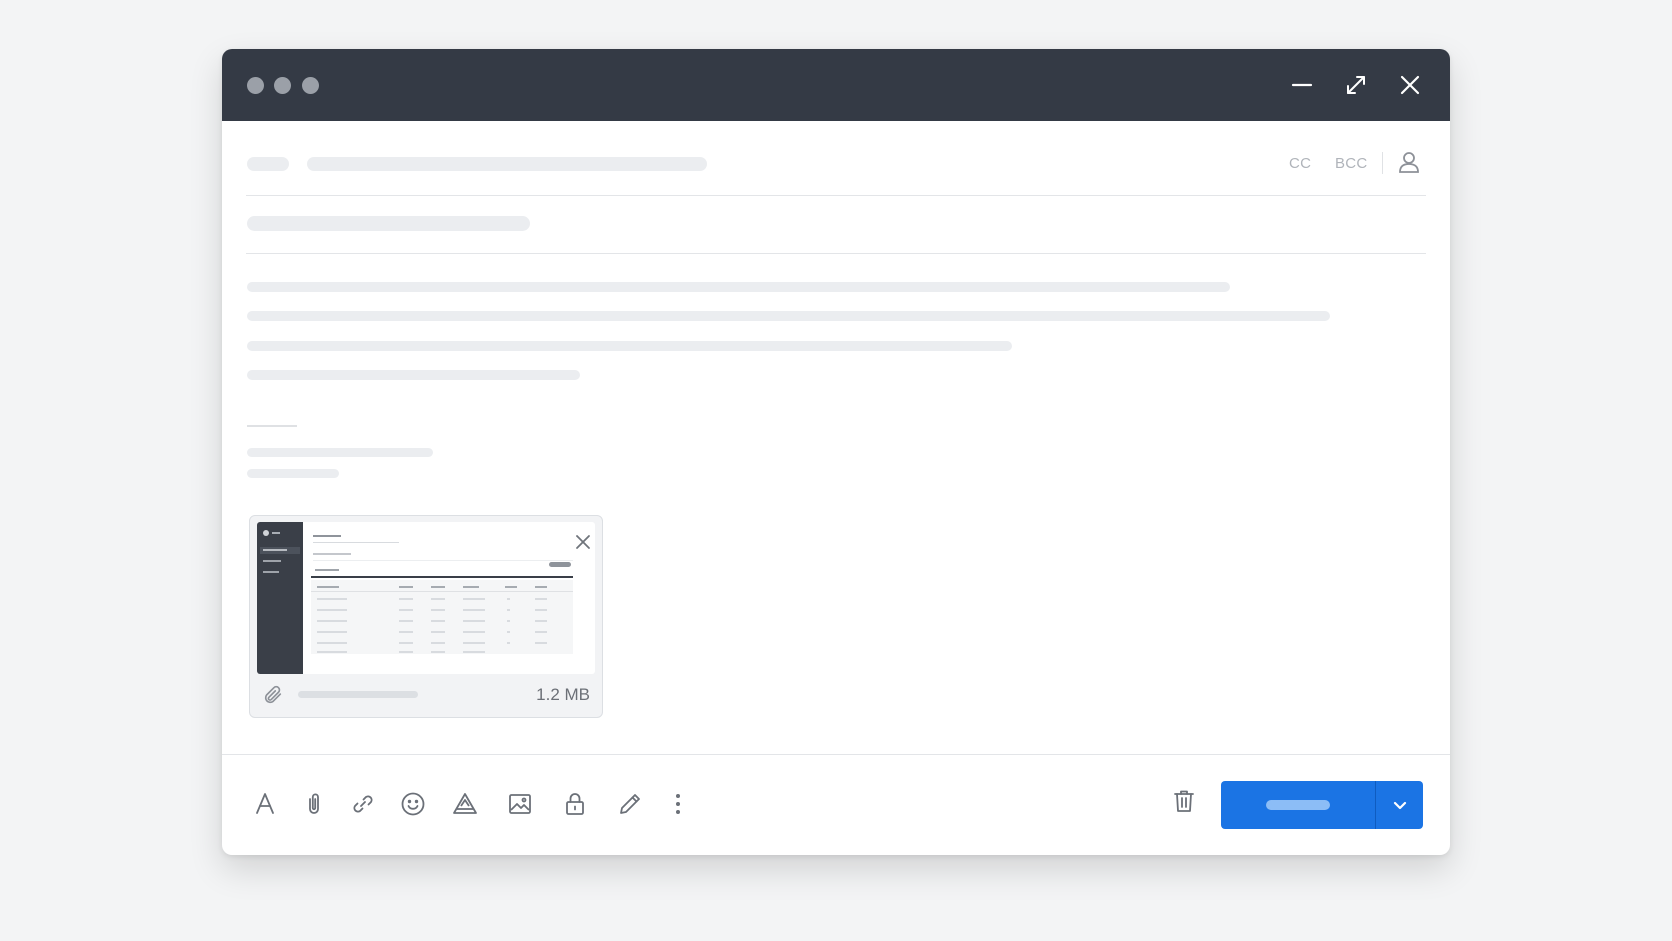  I want to click on minimize-button, so click(1302, 85).